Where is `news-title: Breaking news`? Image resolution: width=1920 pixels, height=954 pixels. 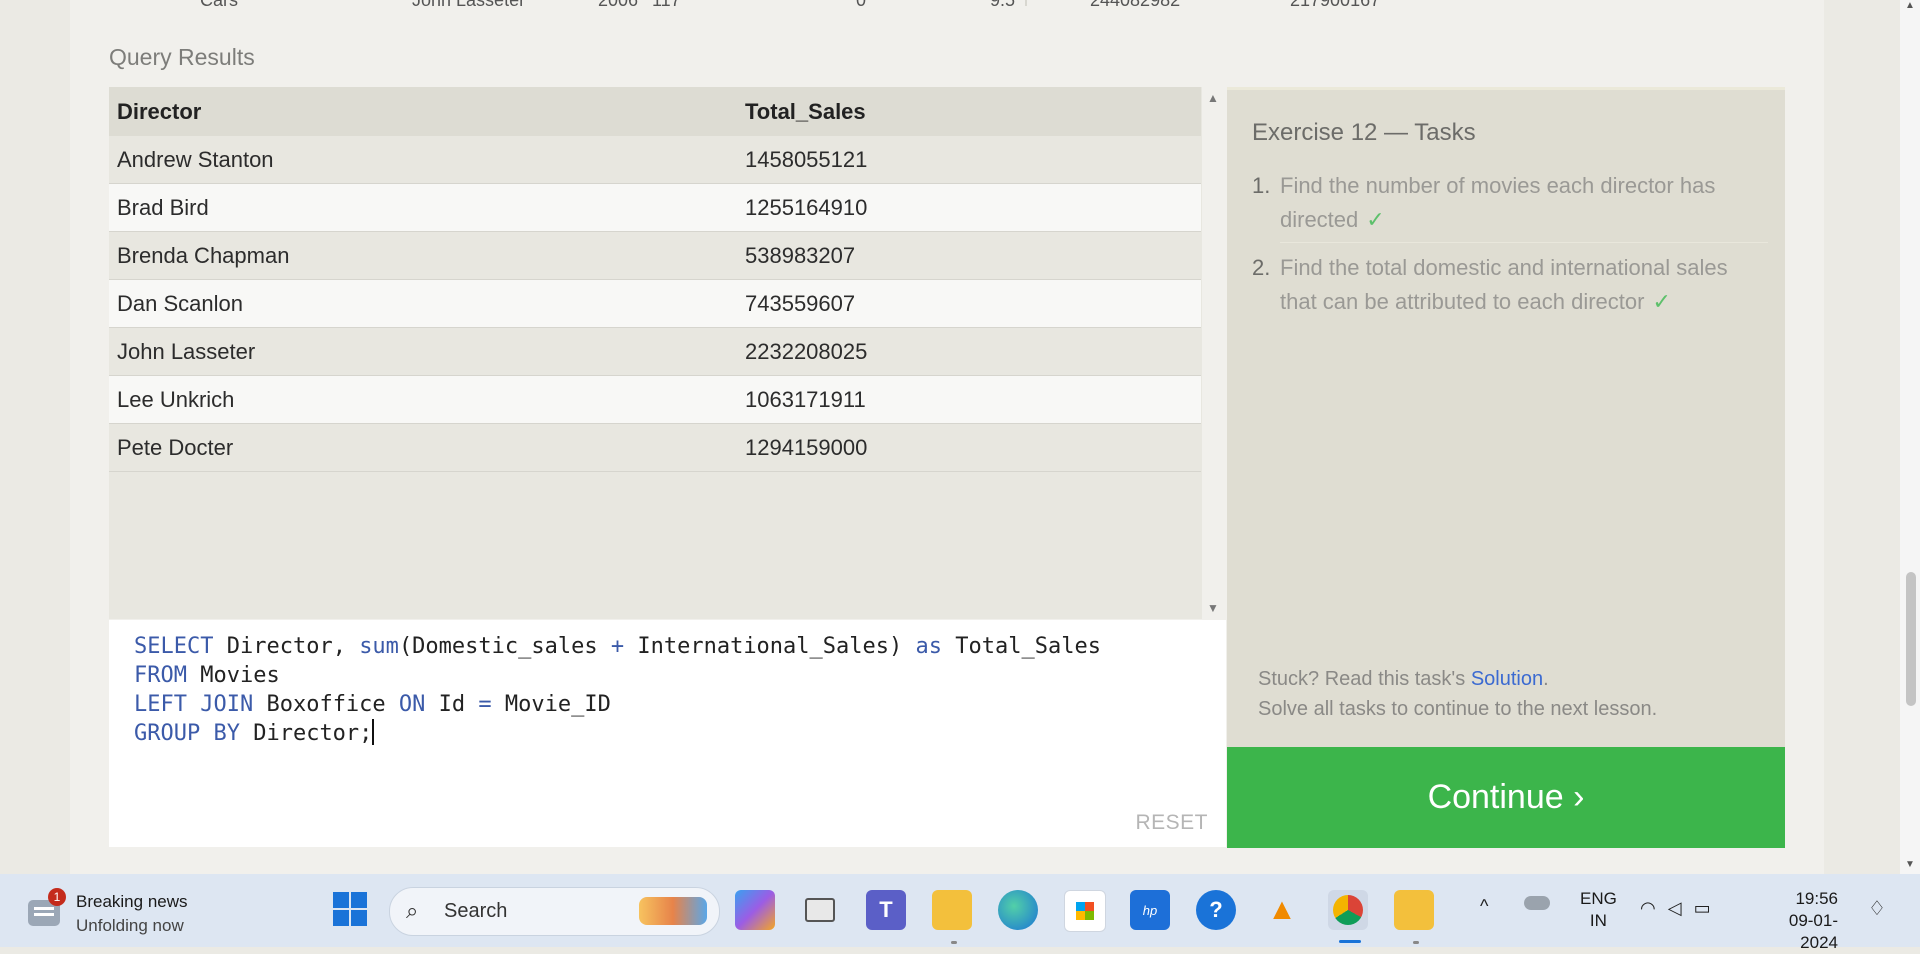
news-title: Breaking news is located at coordinates (132, 901).